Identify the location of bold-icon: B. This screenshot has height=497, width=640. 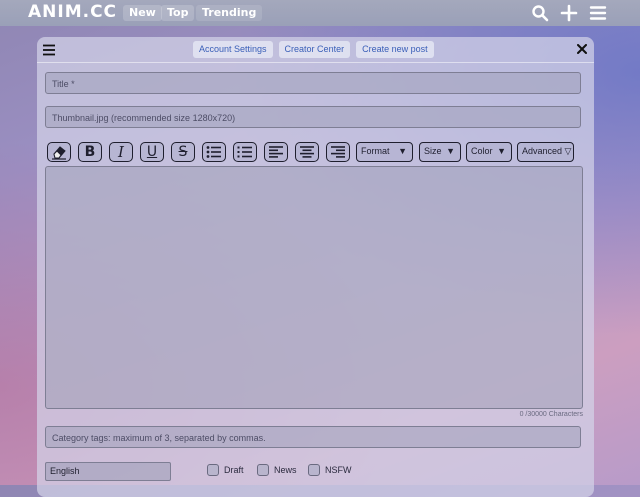
(90, 152).